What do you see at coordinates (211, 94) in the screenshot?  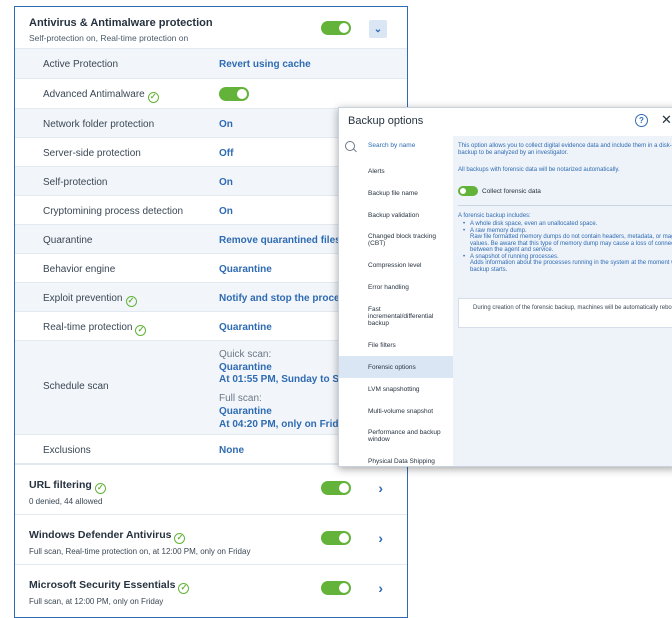 I see `advanced-antimalware-row: Advanced Antimalware ✓` at bounding box center [211, 94].